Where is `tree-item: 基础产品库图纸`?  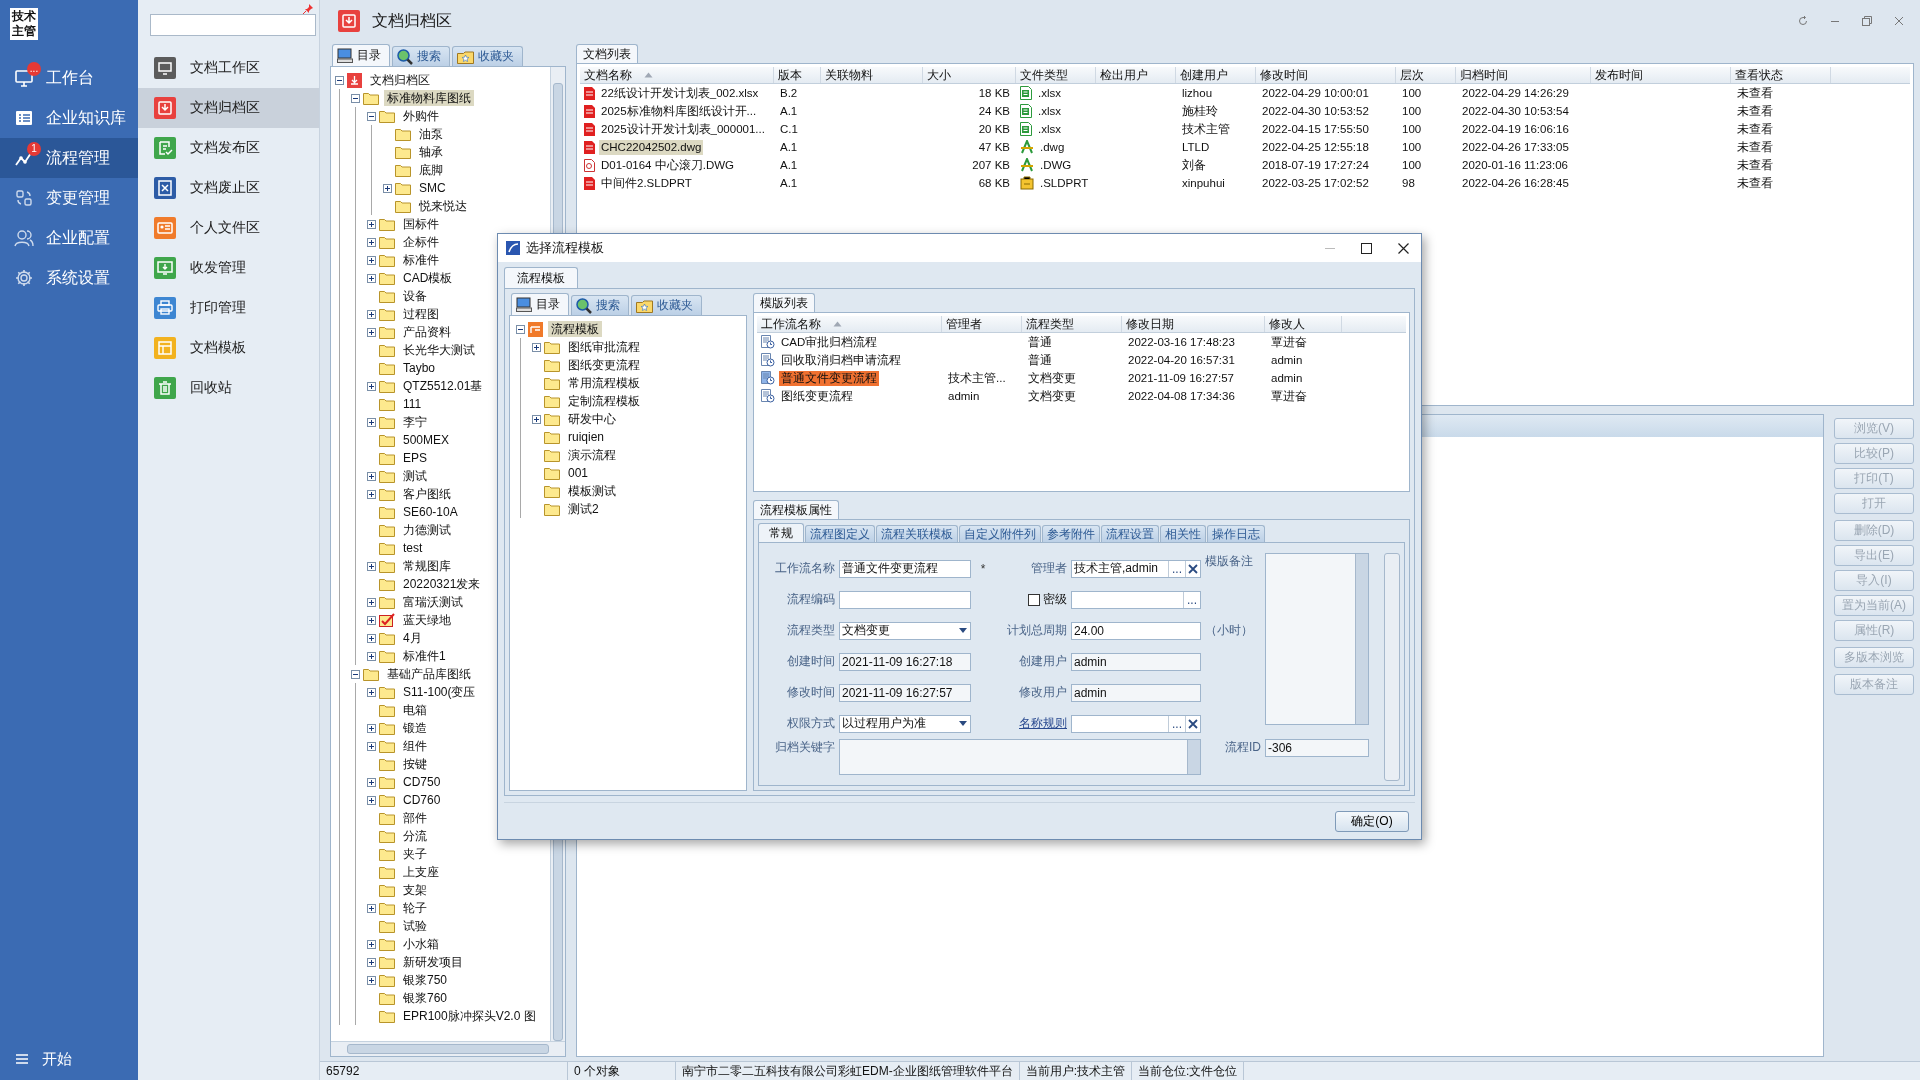 tree-item: 基础产品库图纸 is located at coordinates (429, 674).